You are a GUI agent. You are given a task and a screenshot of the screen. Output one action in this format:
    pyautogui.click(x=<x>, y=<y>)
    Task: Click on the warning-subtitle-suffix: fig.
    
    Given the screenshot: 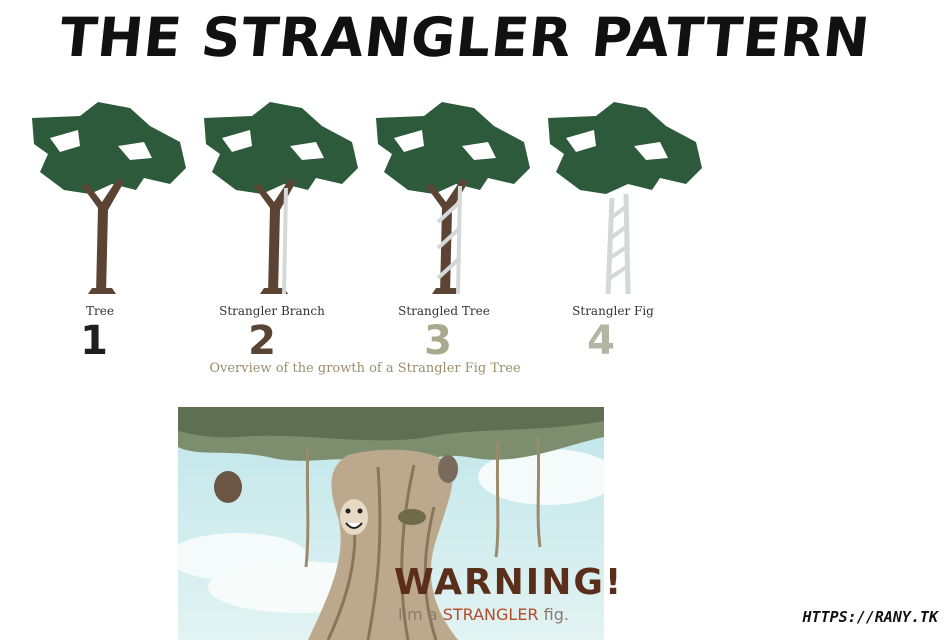 What is the action you would take?
    pyautogui.click(x=553, y=614)
    